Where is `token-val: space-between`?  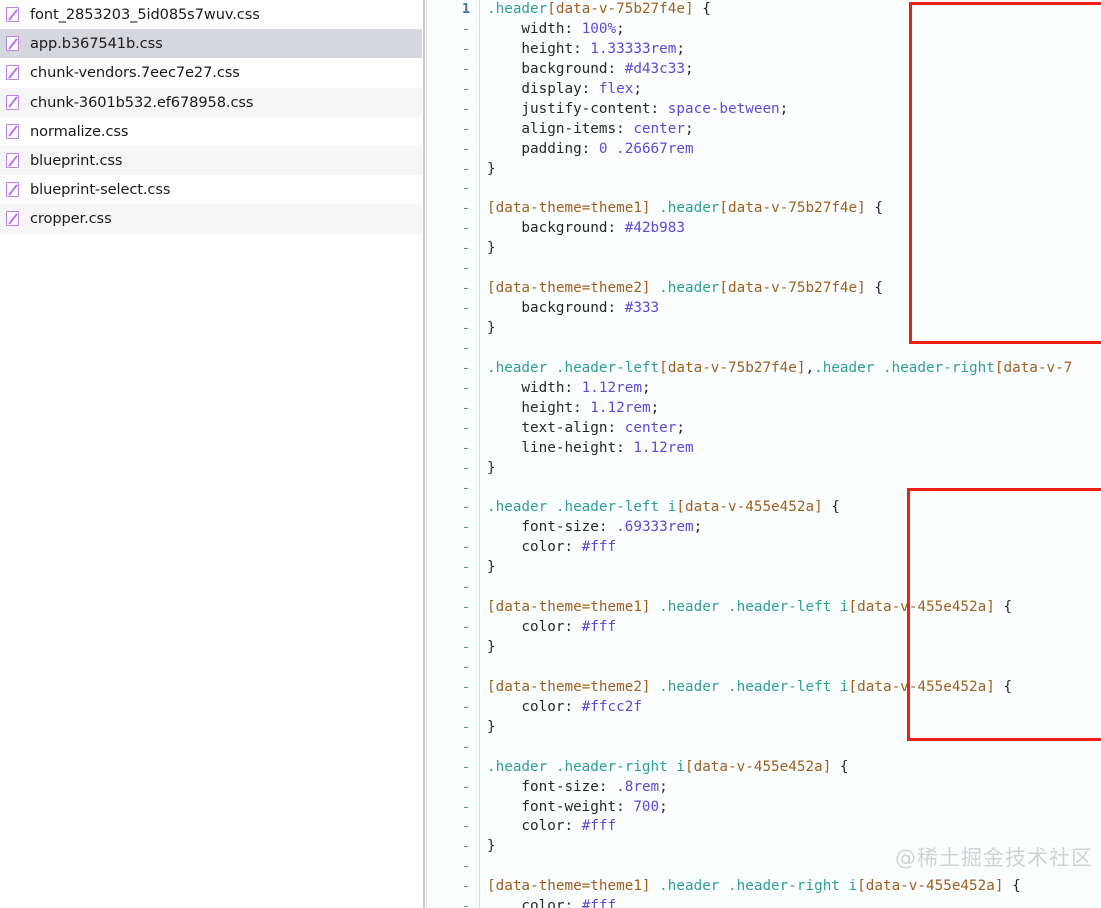
token-val: space-between is located at coordinates (723, 108).